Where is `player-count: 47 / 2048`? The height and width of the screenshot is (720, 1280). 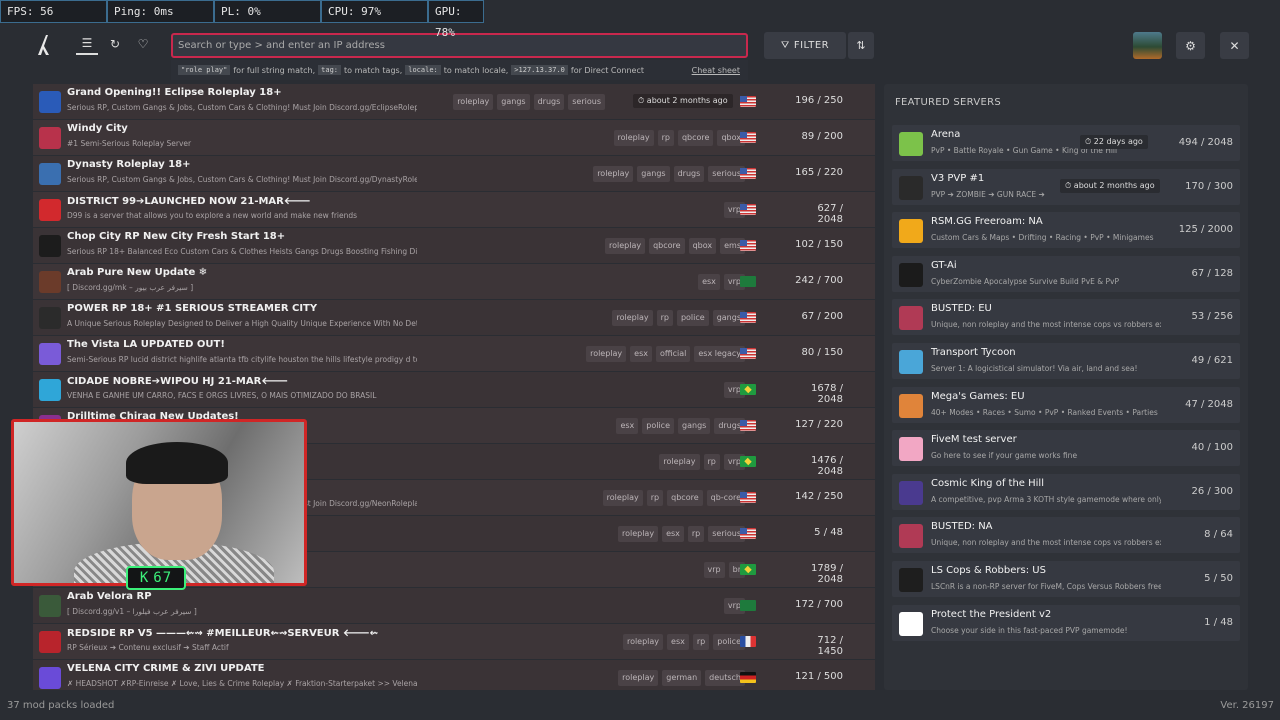
player-count: 47 / 2048 is located at coordinates (1209, 404).